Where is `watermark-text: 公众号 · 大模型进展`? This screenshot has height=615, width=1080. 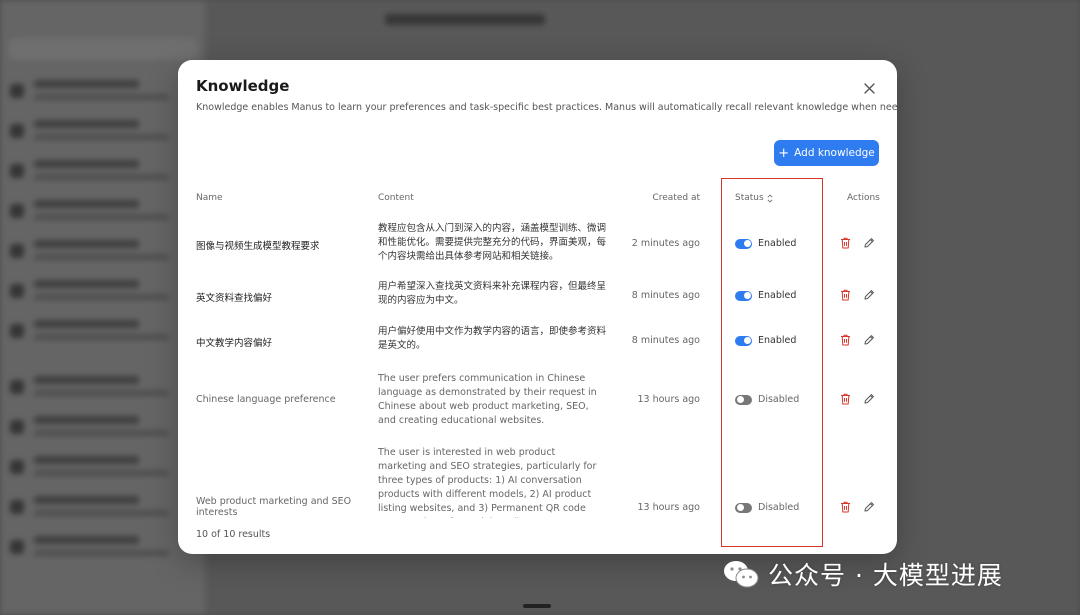 watermark-text: 公众号 · 大模型进展 is located at coordinates (885, 575).